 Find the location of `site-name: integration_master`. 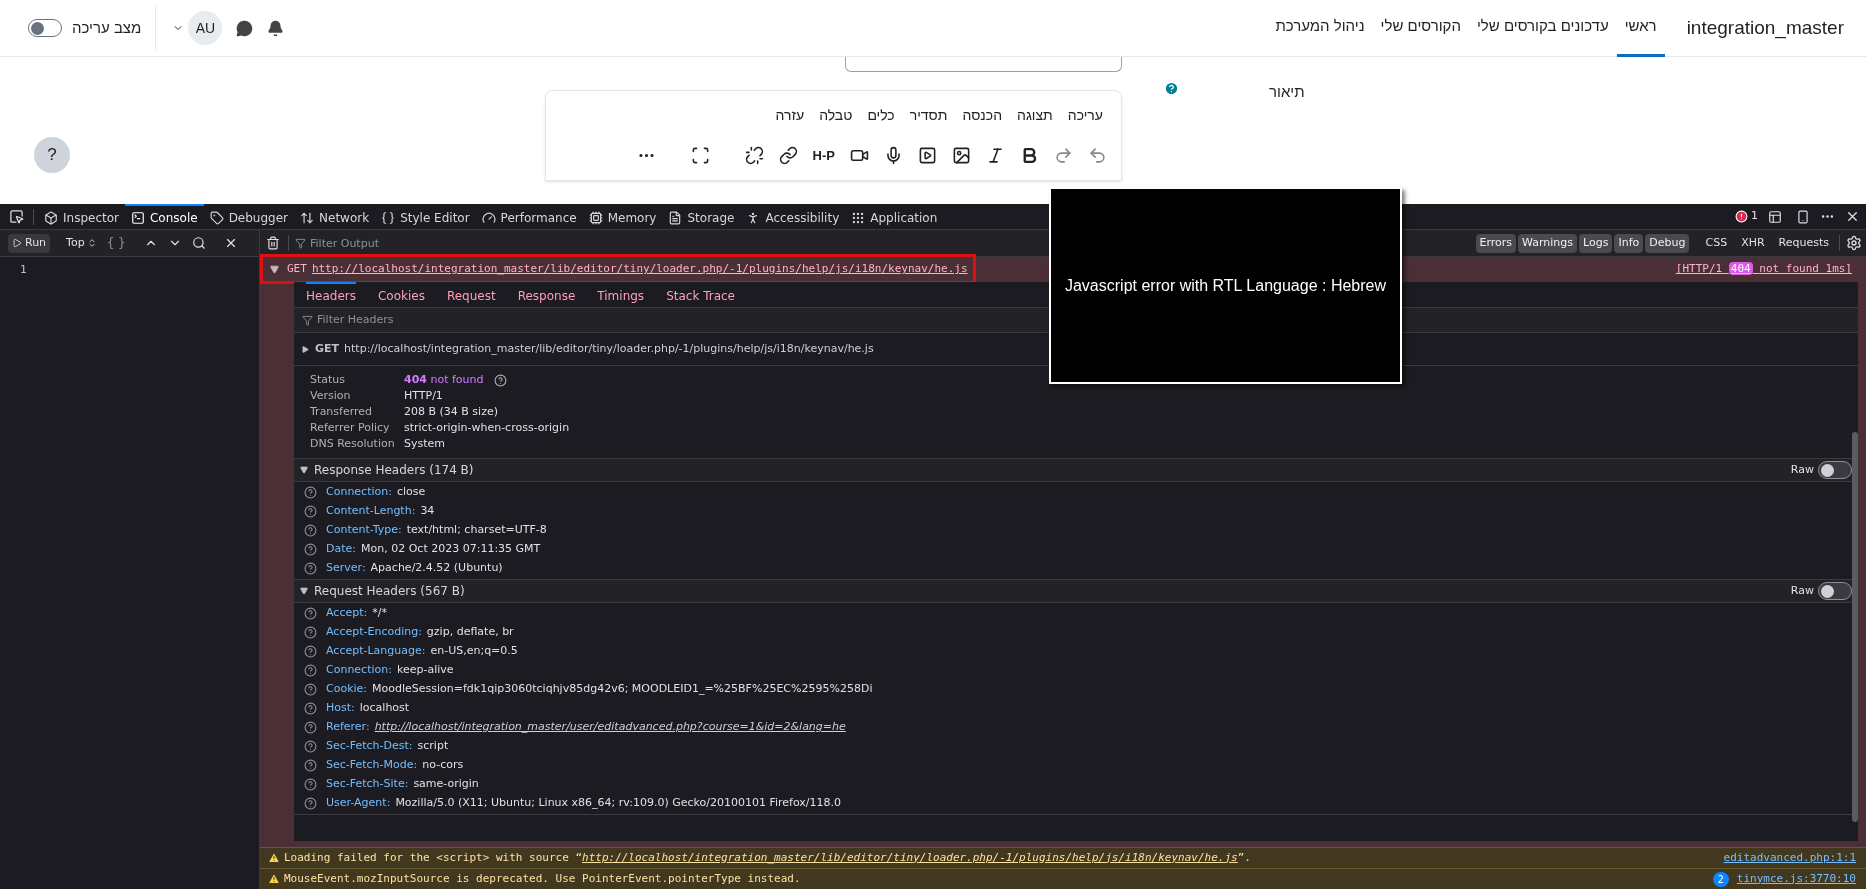

site-name: integration_master is located at coordinates (1765, 28).